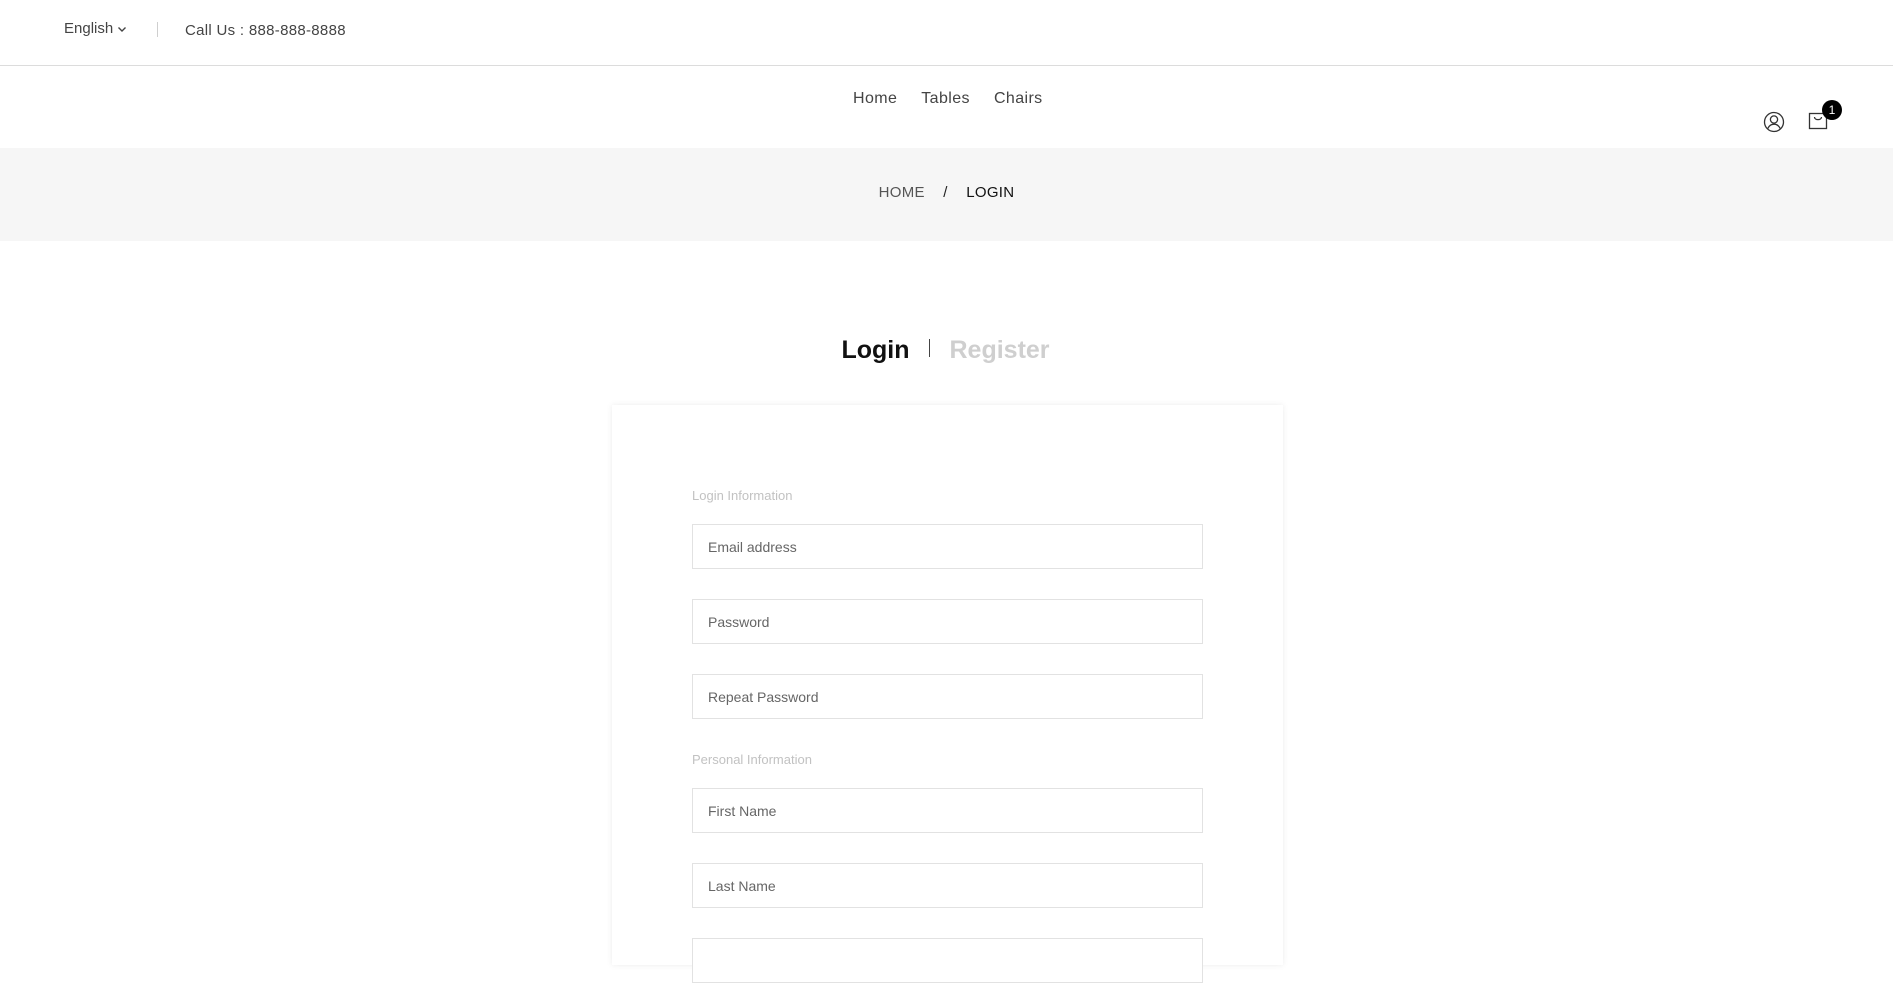 The image size is (1893, 983). Describe the element at coordinates (947, 960) in the screenshot. I see `next-form-field` at that location.